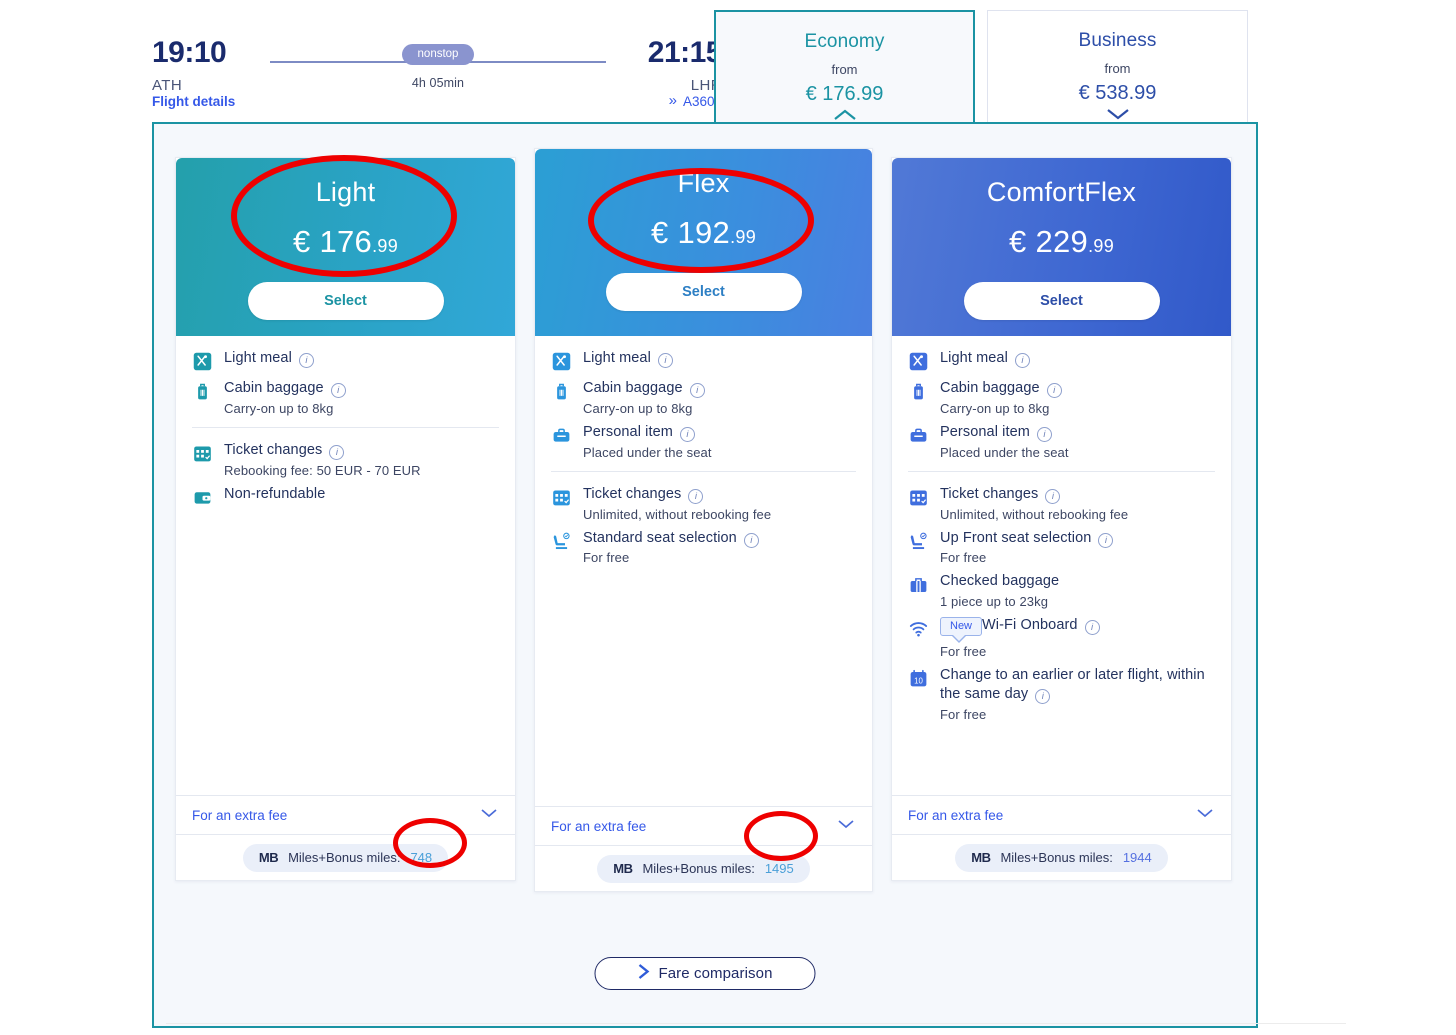  I want to click on miles-bonus-value: 1944, so click(1137, 857).